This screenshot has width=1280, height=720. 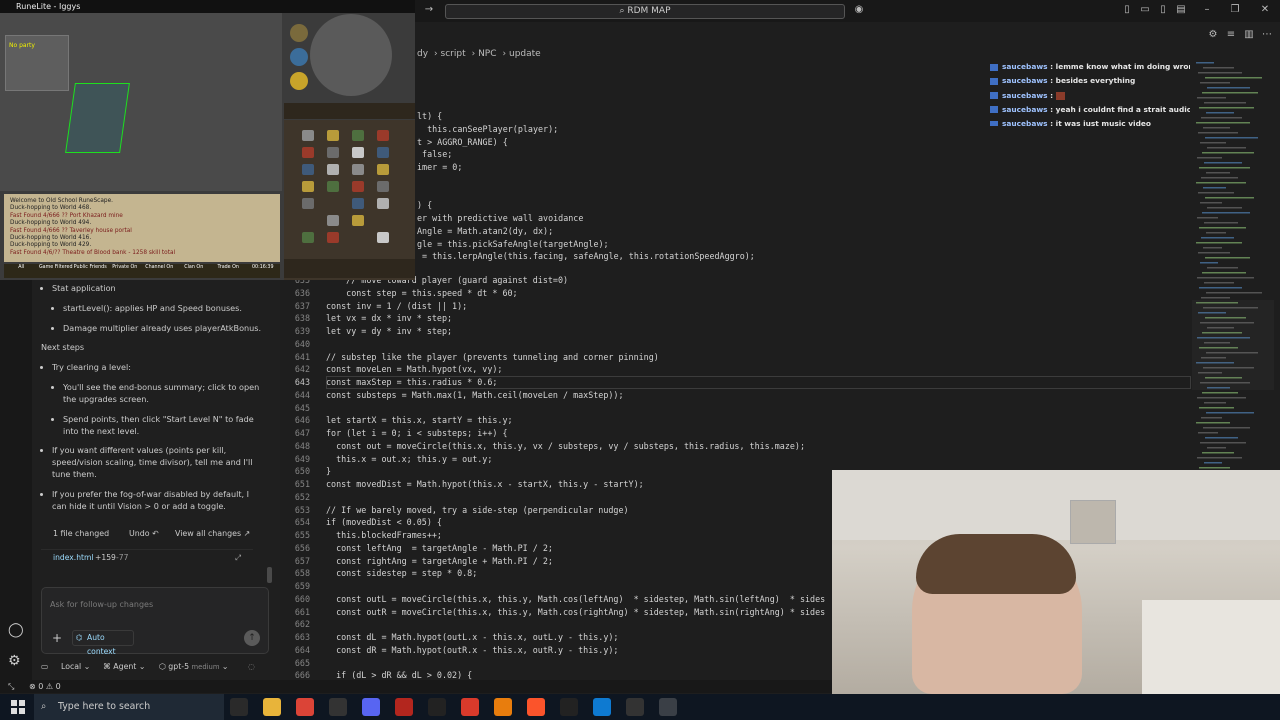 I want to click on vscode-icon, so click(x=602, y=707).